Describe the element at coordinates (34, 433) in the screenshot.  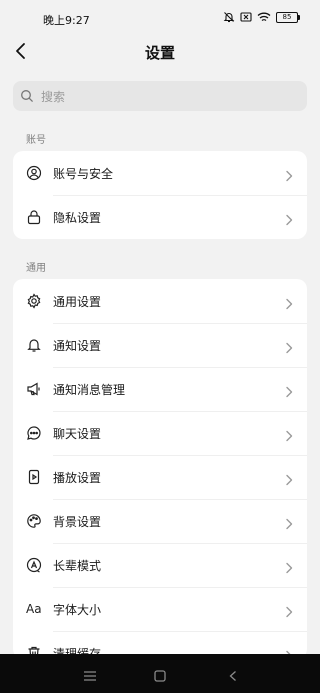
I see `chat-bubble-icon` at that location.